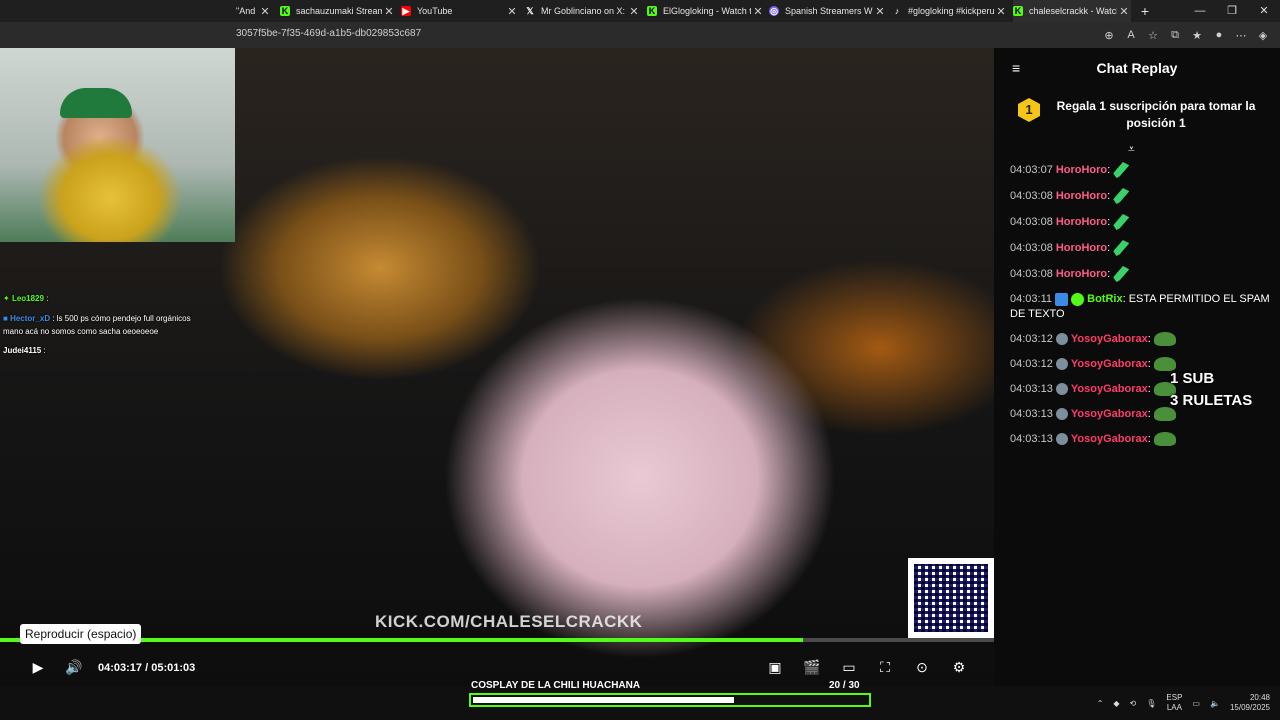  Describe the element at coordinates (1151, 703) in the screenshot. I see `microphone-icon: 🎙` at that location.